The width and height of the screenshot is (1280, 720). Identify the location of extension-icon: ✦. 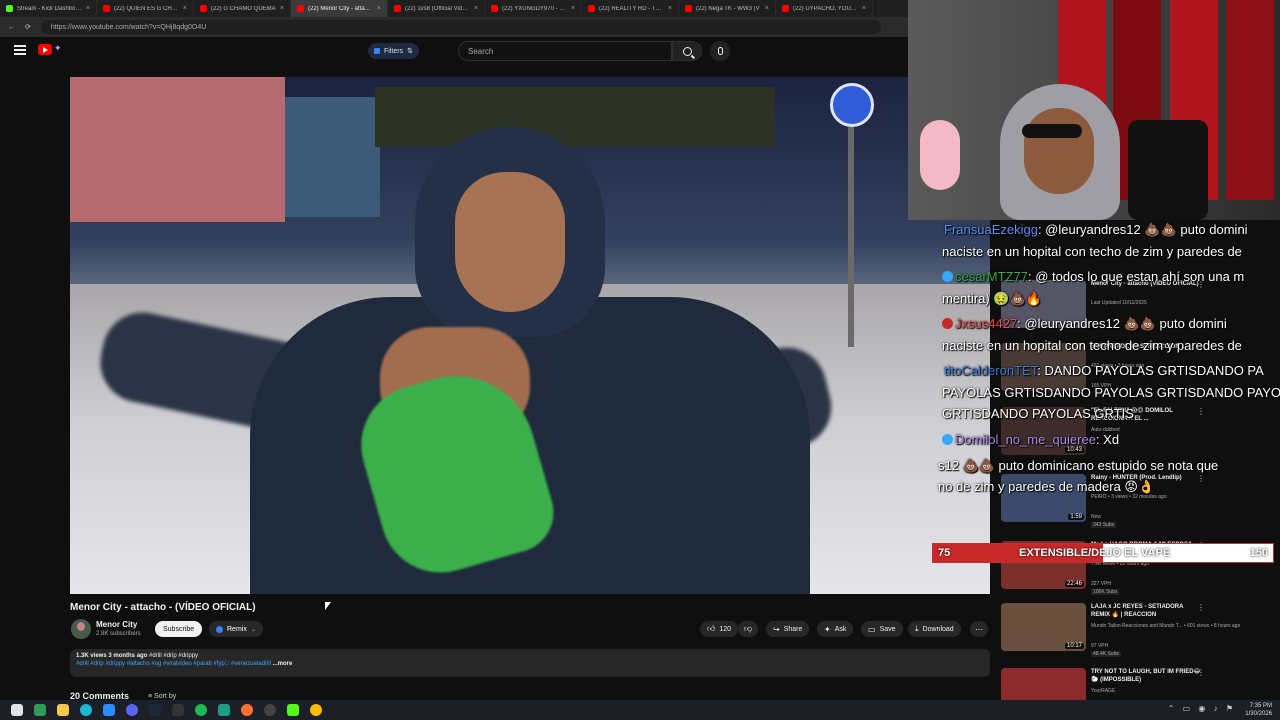
(58, 48).